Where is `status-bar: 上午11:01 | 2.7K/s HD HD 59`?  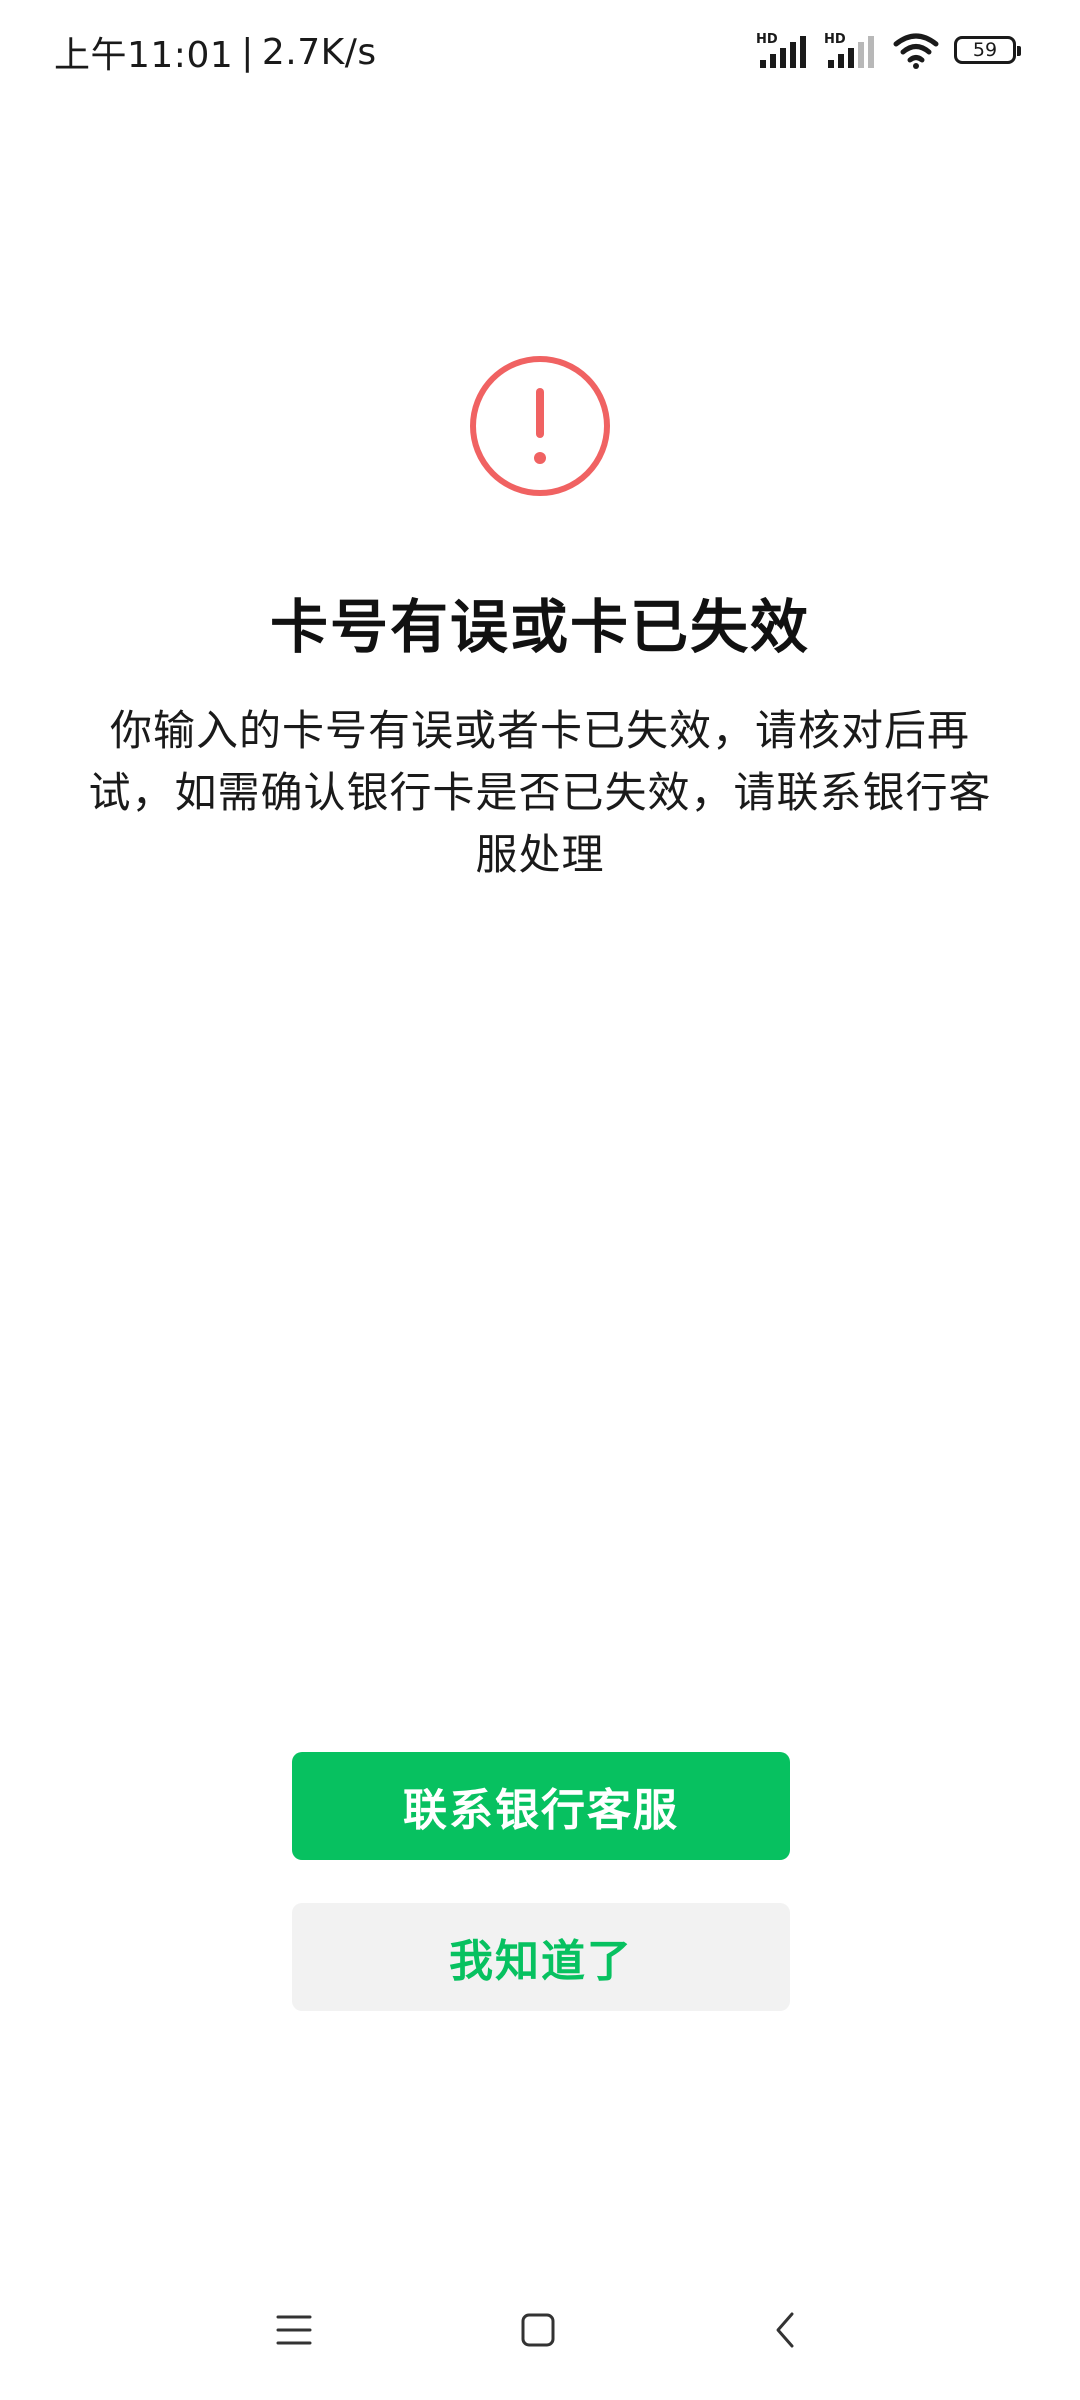 status-bar: 上午11:01 | 2.7K/s HD HD 59 is located at coordinates (540, 50).